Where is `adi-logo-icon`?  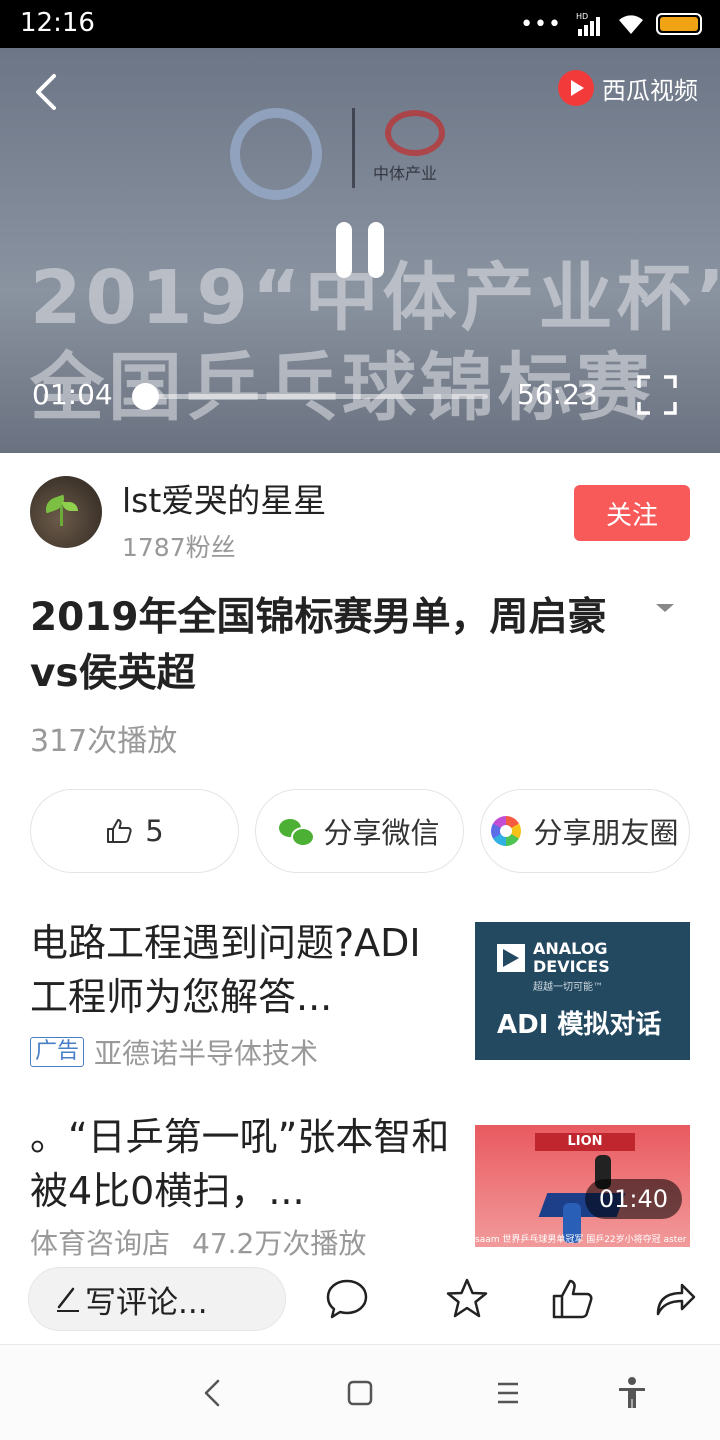
adi-logo-icon is located at coordinates (511, 958).